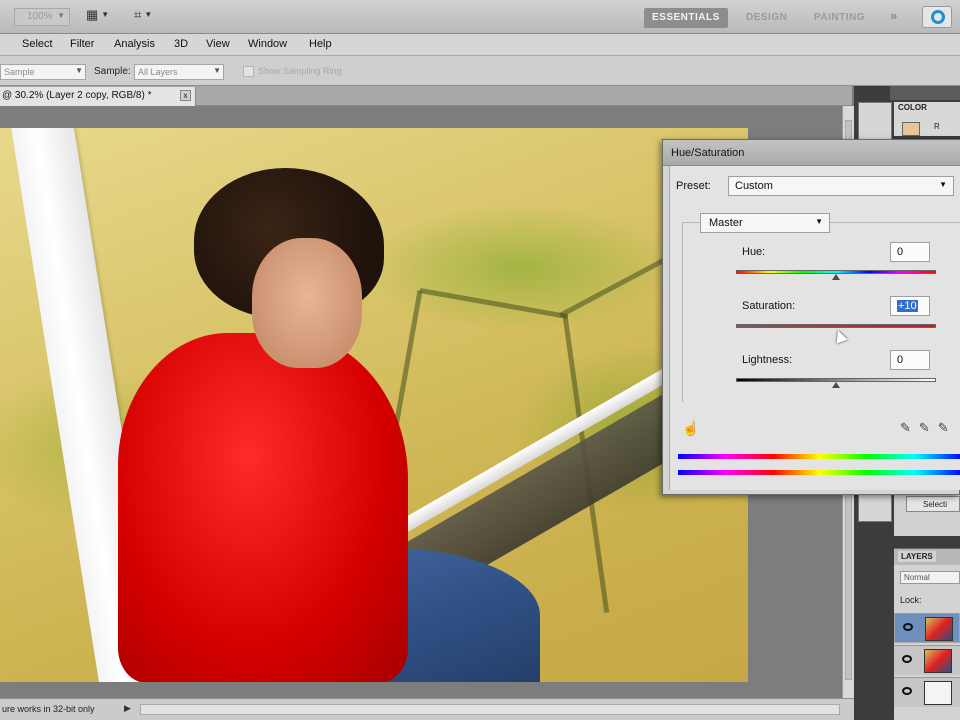 The image size is (960, 720). What do you see at coordinates (690, 428) in the screenshot?
I see `on-image-adjust-icon: ☝` at bounding box center [690, 428].